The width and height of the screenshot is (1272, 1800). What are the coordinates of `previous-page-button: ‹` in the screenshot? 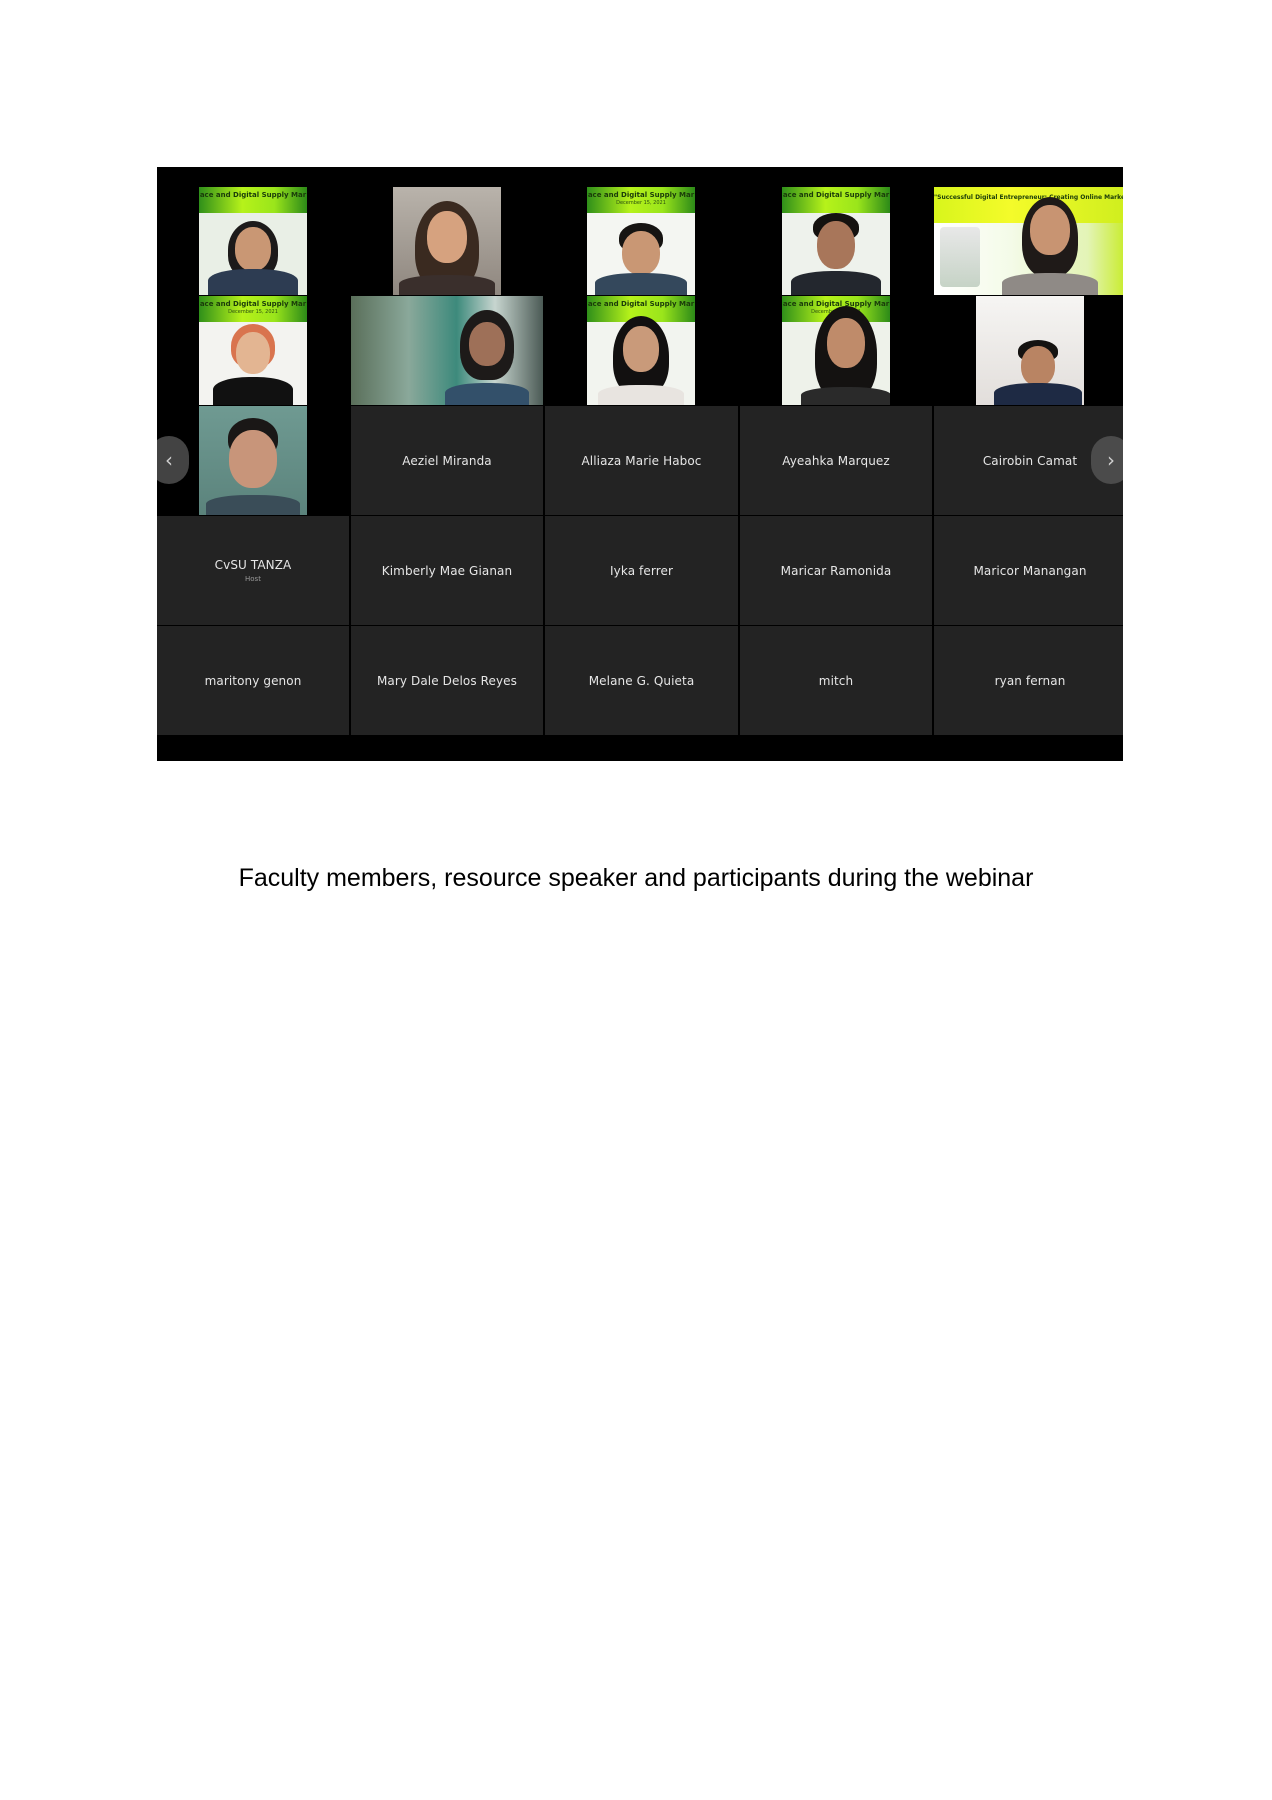 It's located at (173, 460).